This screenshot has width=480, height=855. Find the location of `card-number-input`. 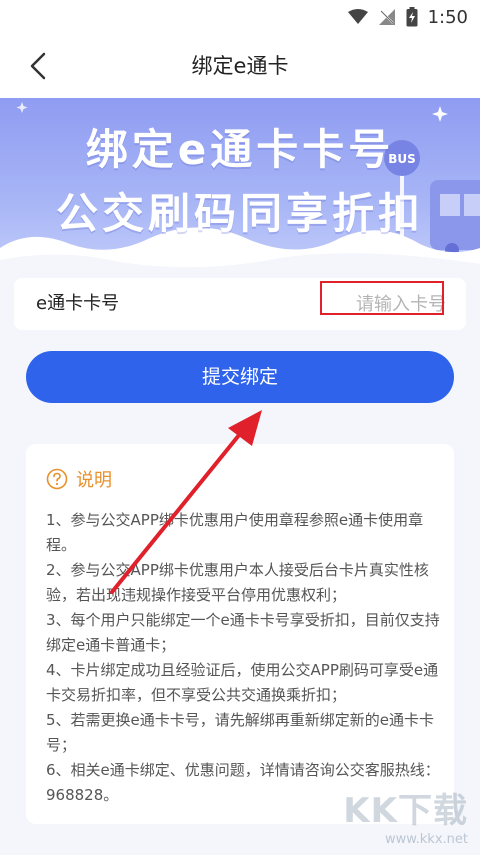

card-number-input is located at coordinates (356, 304).